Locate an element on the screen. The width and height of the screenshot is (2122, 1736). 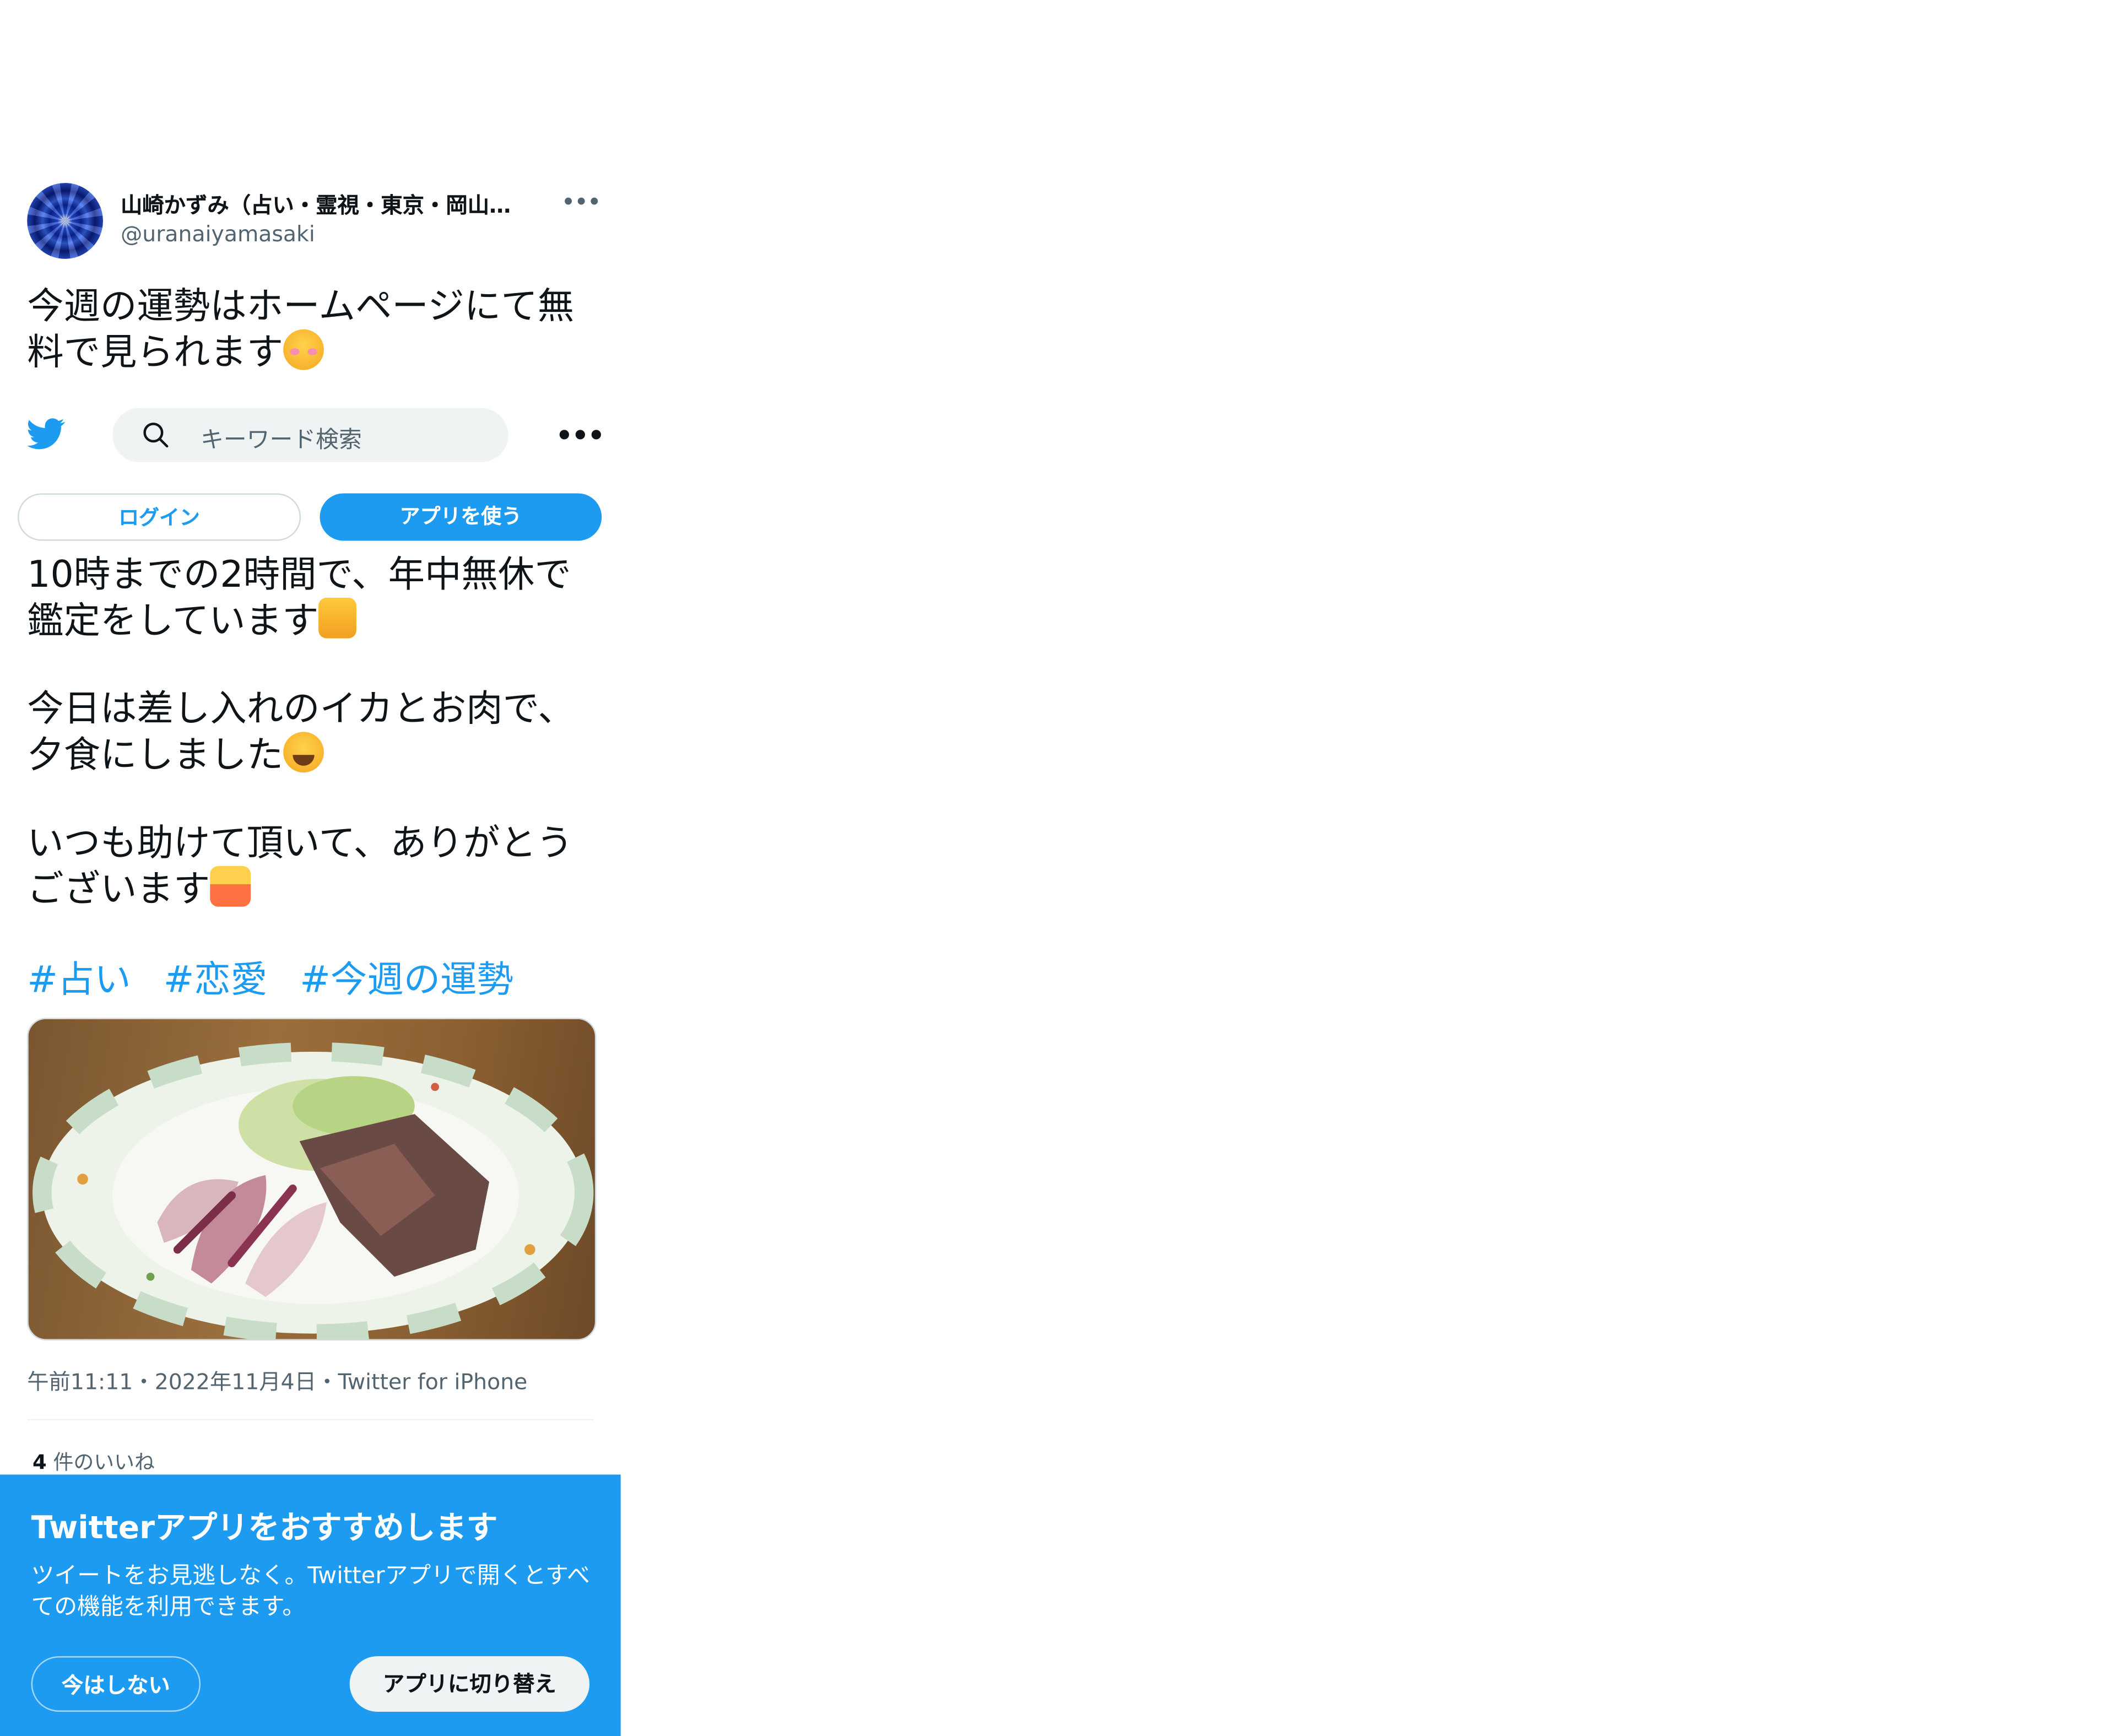
likes-count: 4 件のいいね is located at coordinates (94, 1461).